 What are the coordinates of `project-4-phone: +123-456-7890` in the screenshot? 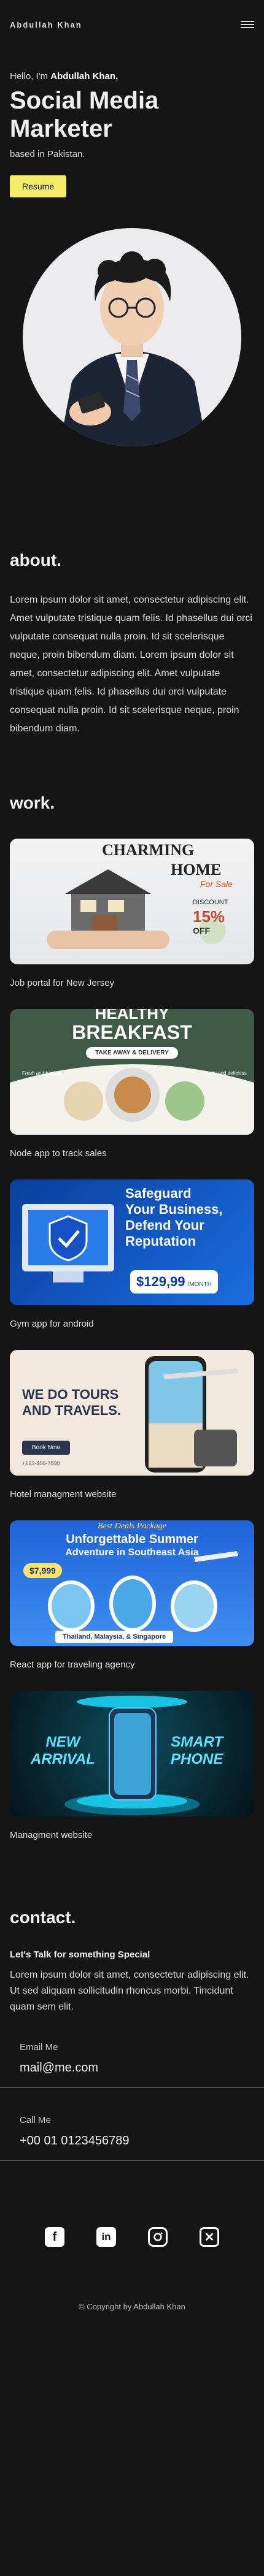 It's located at (41, 1463).